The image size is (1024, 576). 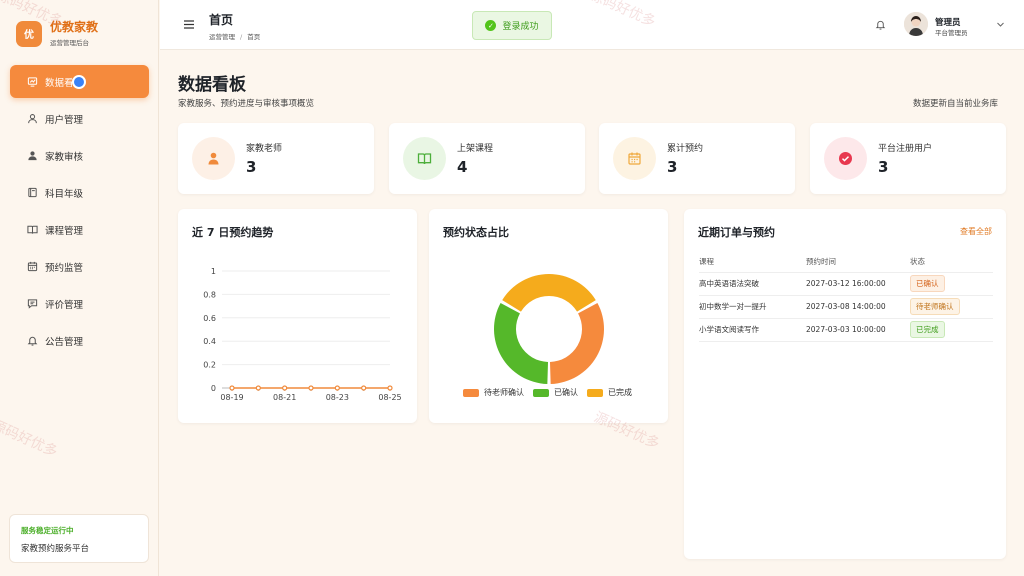 I want to click on status-badge: 已确认, so click(x=927, y=283).